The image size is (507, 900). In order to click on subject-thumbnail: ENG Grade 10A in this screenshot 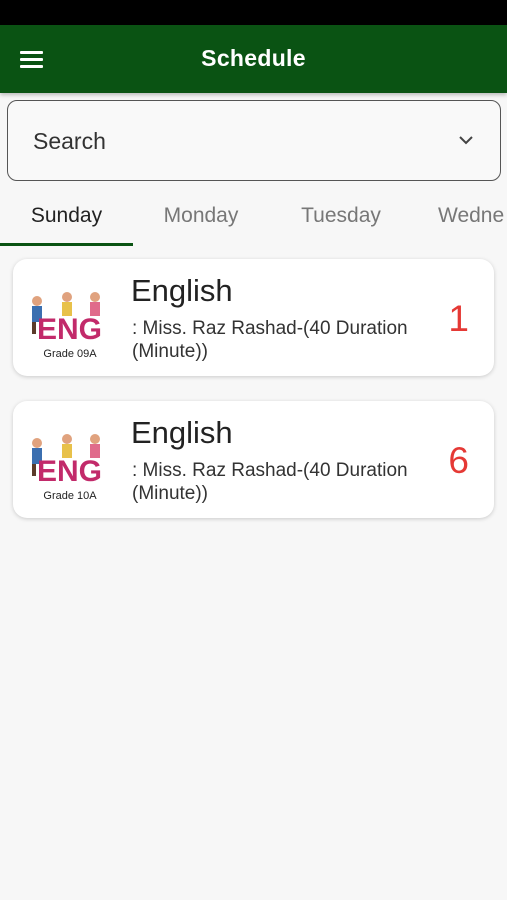, I will do `click(70, 462)`.